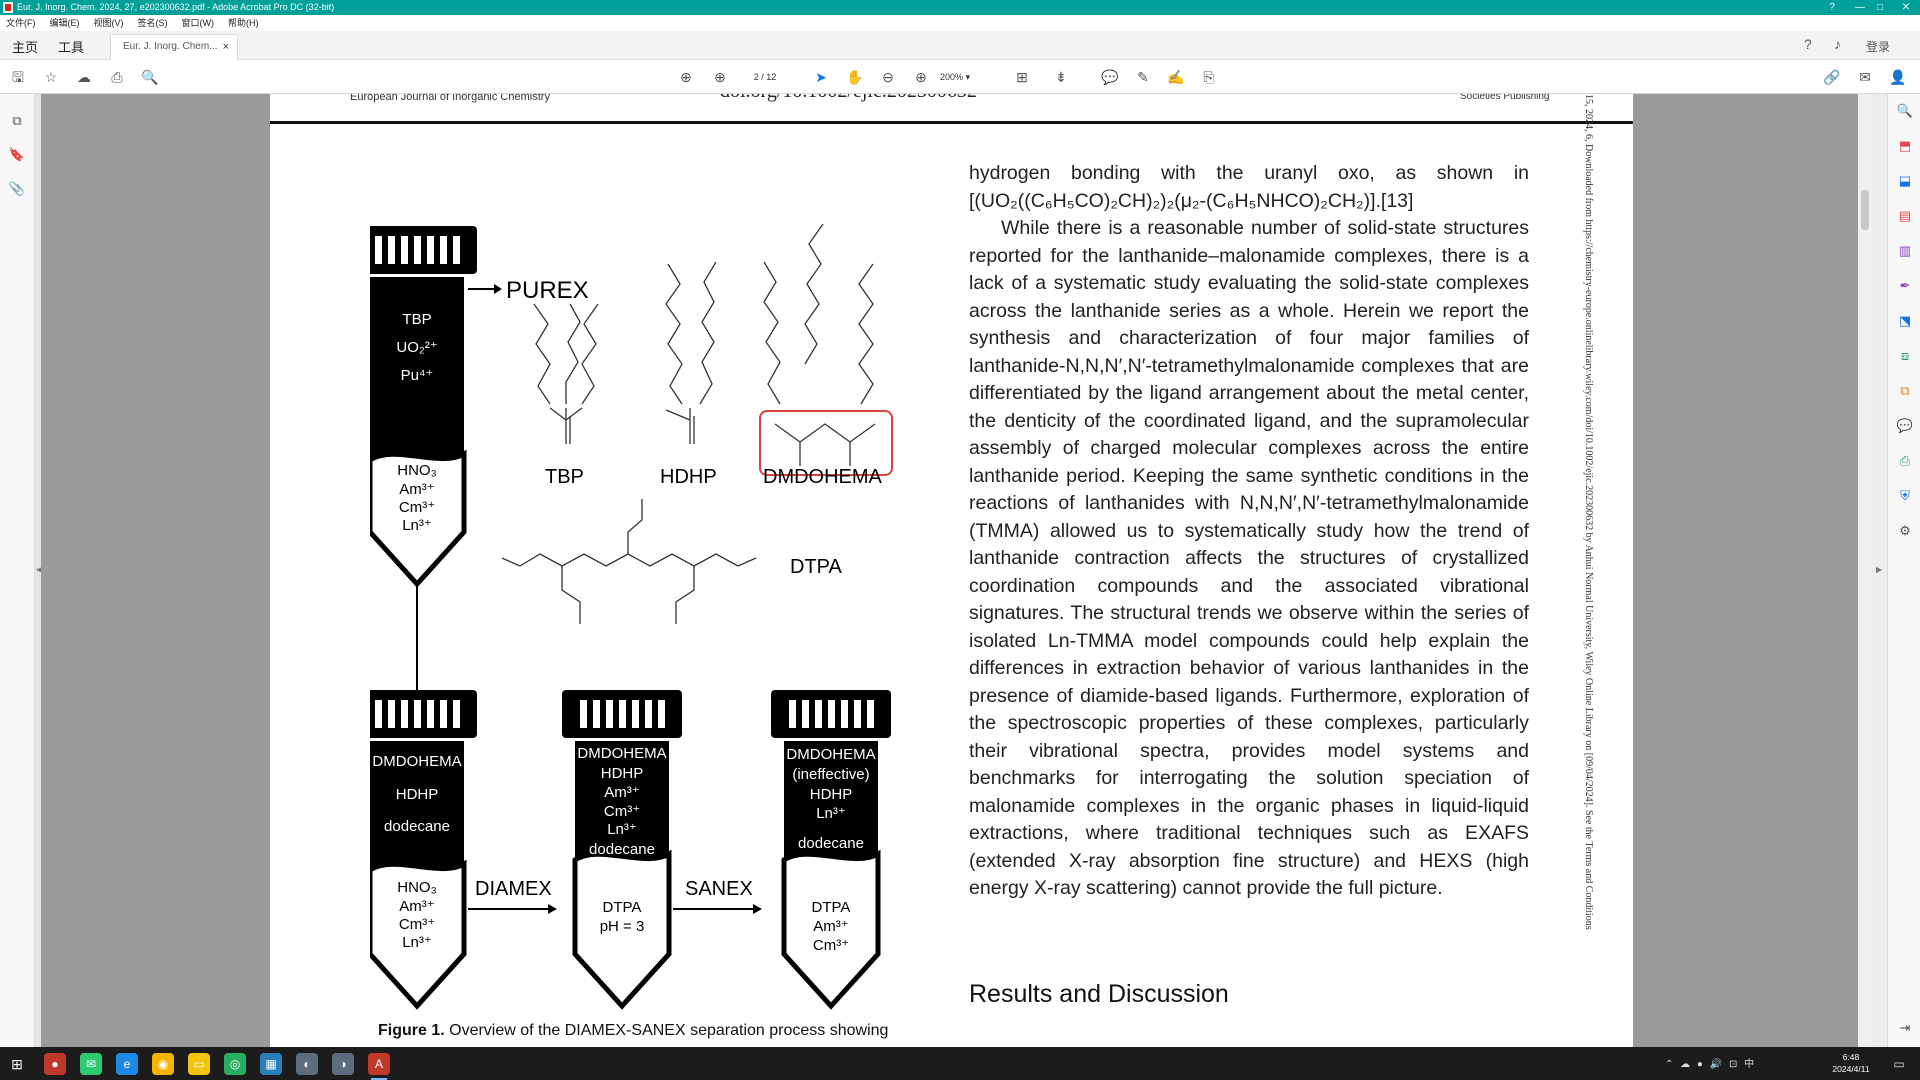 The width and height of the screenshot is (1920, 1080). What do you see at coordinates (1061, 77) in the screenshot?
I see `scroll-mode-icon: ⇟` at bounding box center [1061, 77].